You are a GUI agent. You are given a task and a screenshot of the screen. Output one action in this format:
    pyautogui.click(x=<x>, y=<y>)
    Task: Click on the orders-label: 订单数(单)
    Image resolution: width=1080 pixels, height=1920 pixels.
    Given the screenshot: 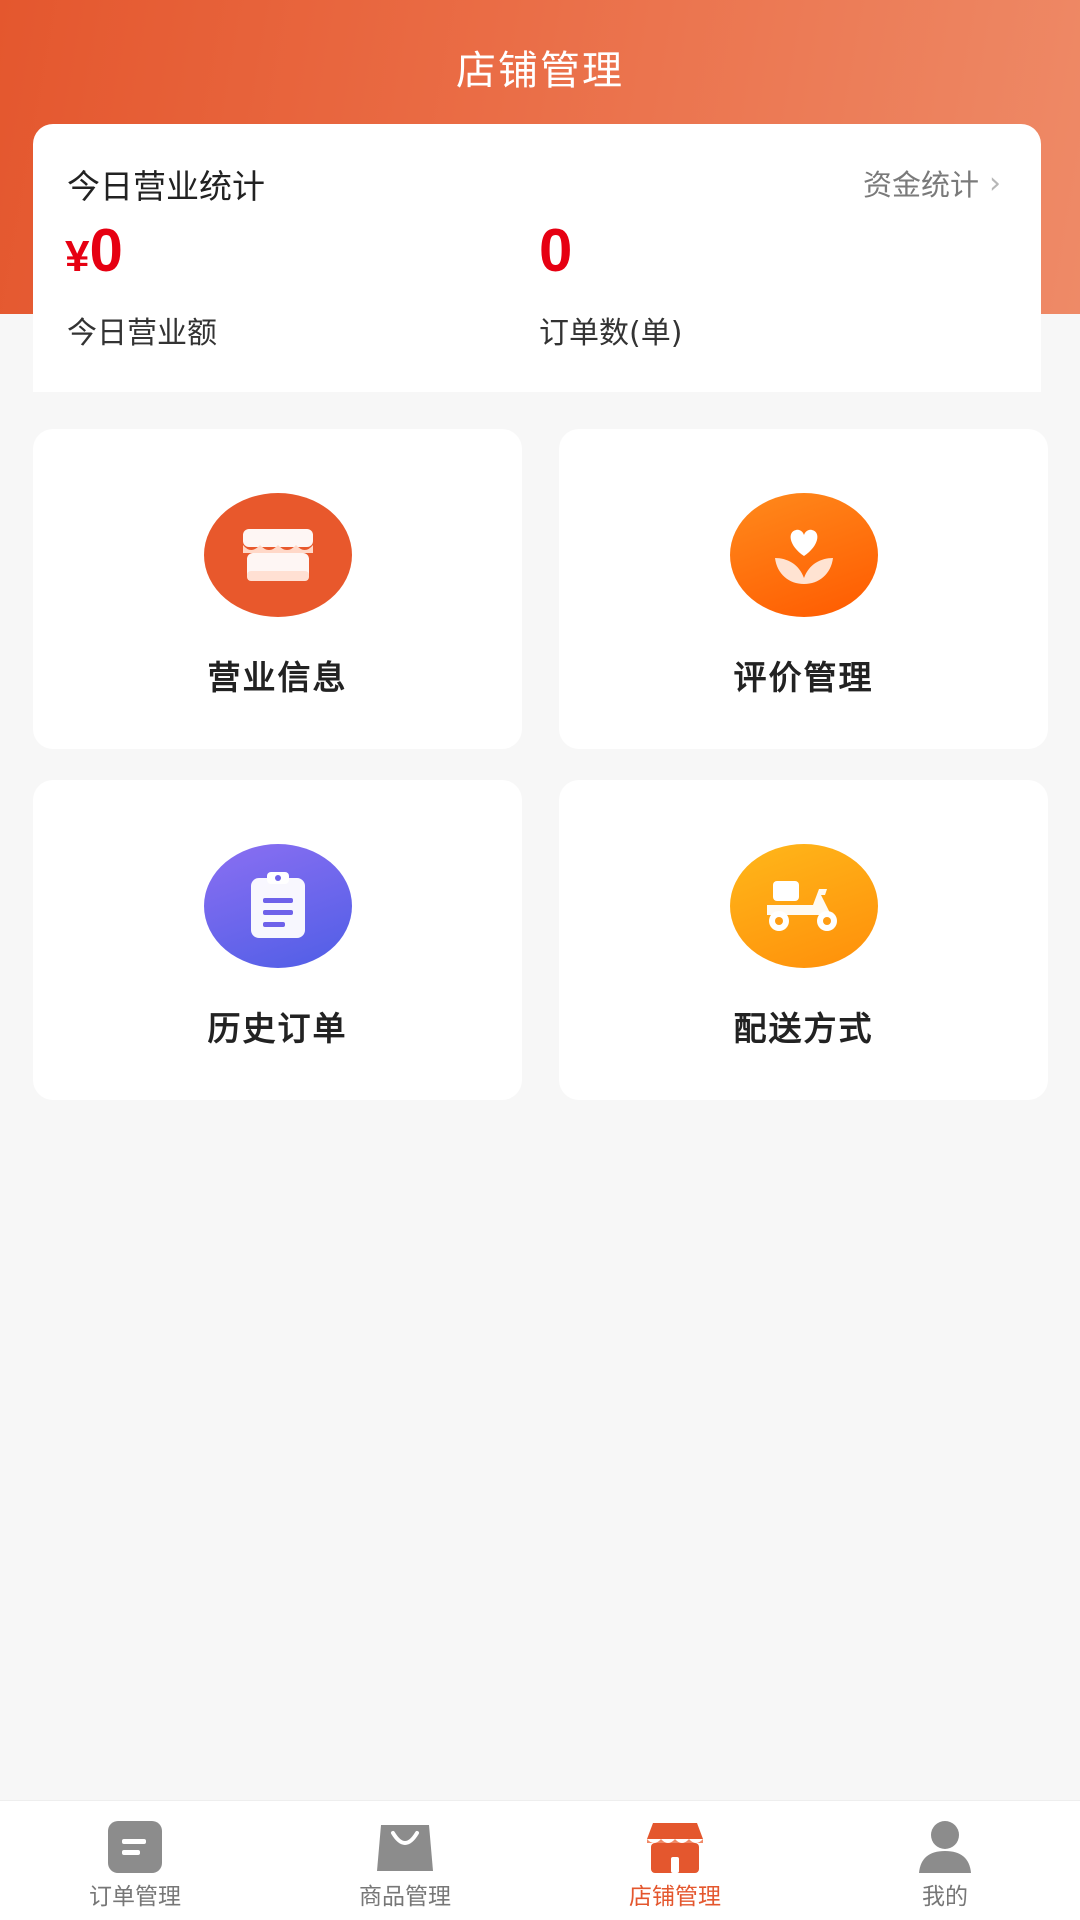 What is the action you would take?
    pyautogui.click(x=611, y=333)
    